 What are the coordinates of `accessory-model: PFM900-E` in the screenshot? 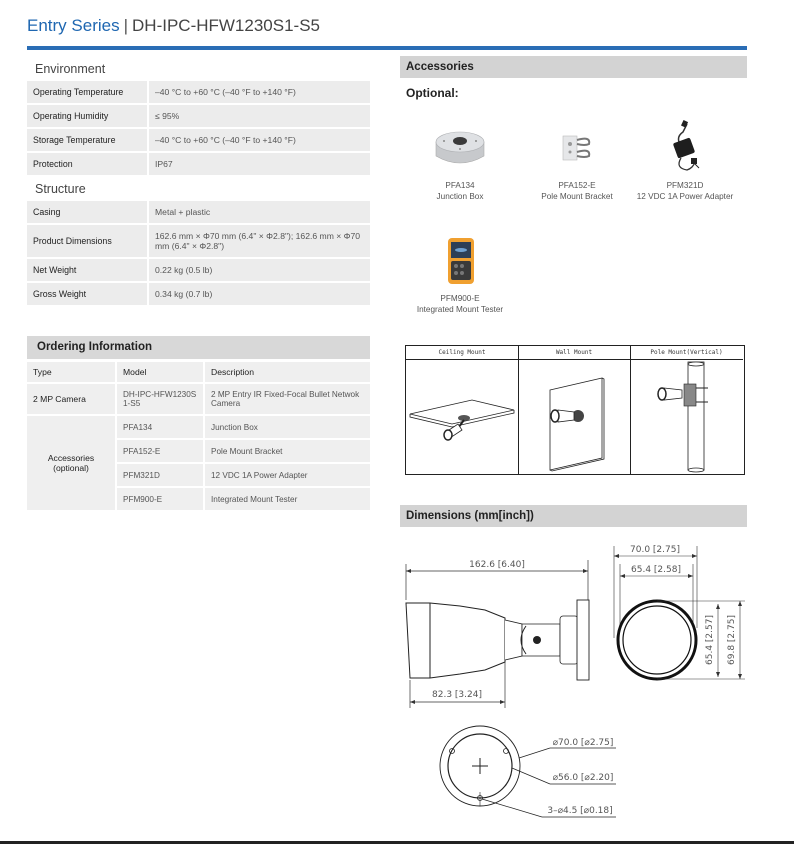 It's located at (460, 298).